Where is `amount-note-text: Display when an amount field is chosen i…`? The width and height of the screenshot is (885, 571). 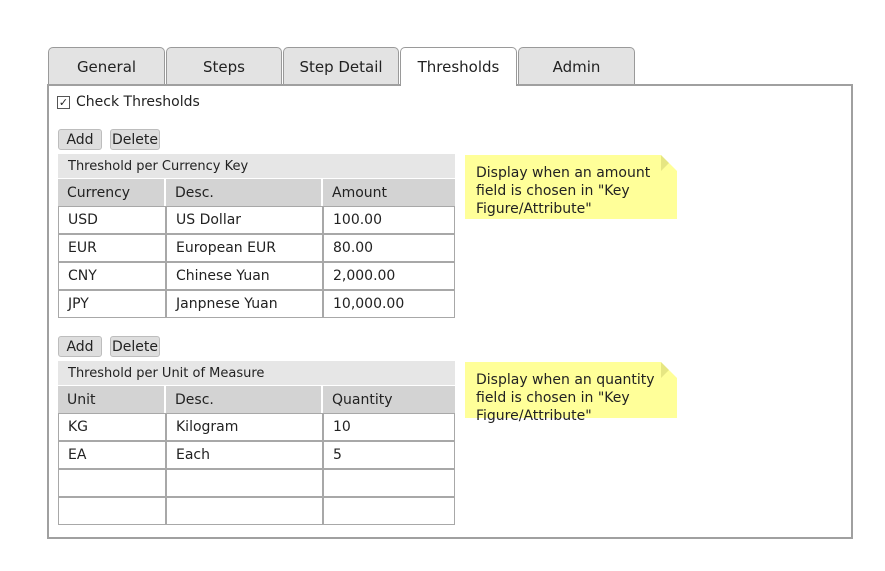
amount-note-text: Display when an amount field is chosen i… is located at coordinates (563, 191).